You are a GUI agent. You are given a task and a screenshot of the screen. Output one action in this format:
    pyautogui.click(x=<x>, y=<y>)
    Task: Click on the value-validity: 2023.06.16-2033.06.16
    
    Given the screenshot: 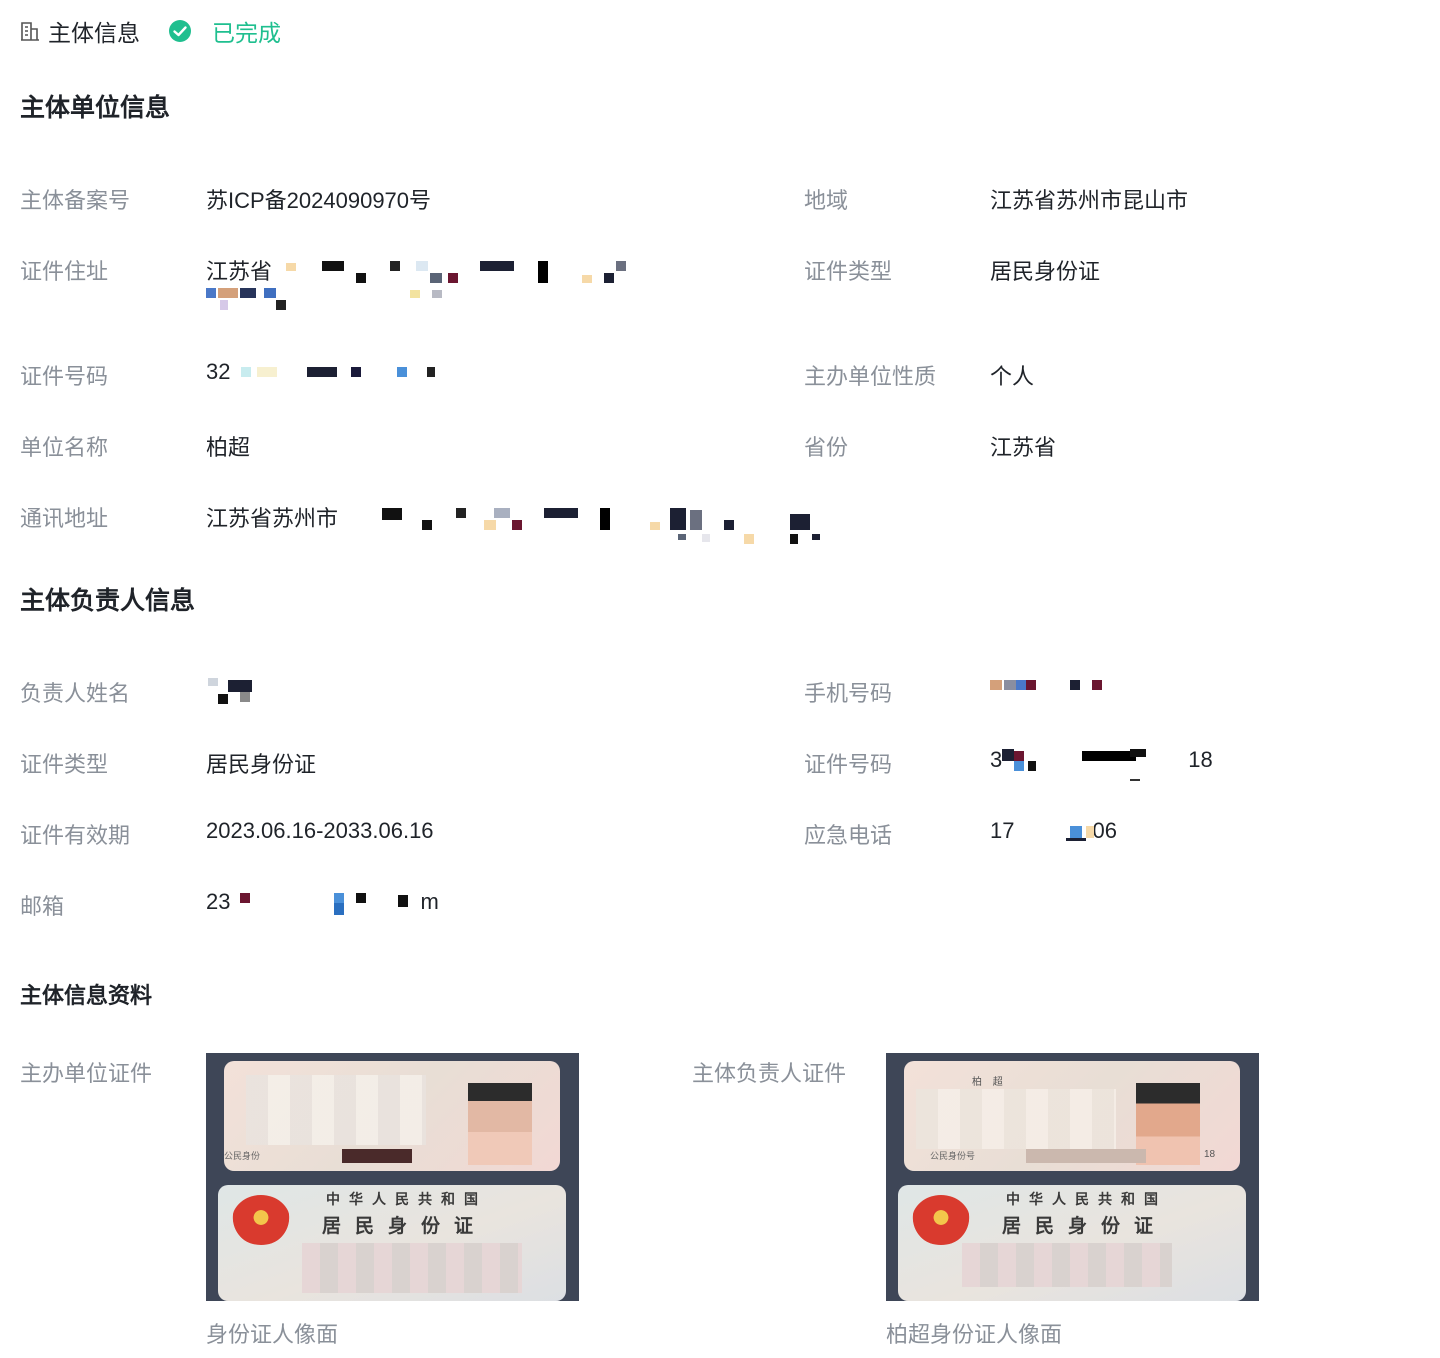 What is the action you would take?
    pyautogui.click(x=320, y=830)
    